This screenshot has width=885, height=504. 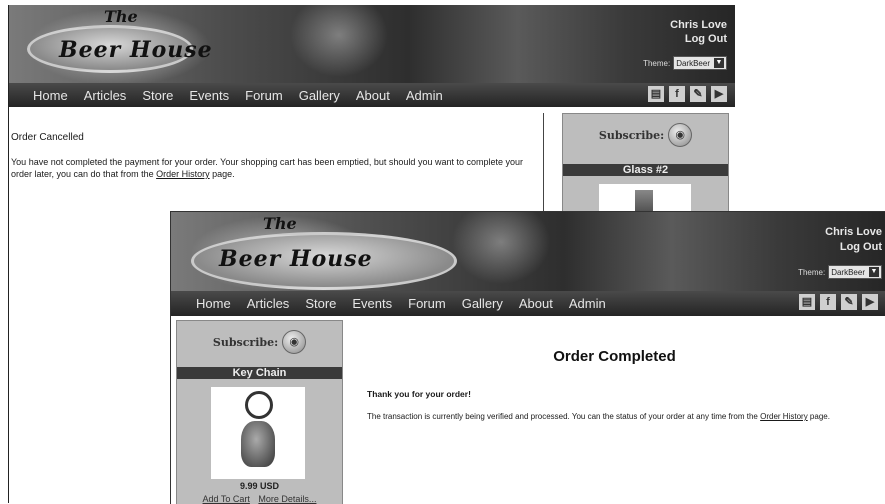 I want to click on product-image, so click(x=258, y=433).